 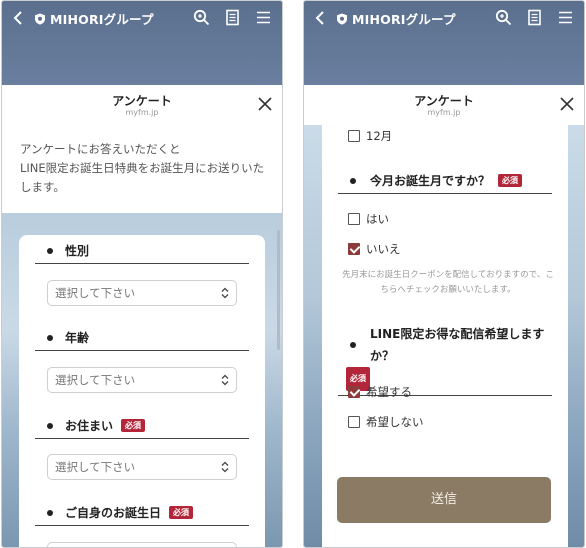 I want to click on question-text: 今月お誕生月ですか？, so click(x=430, y=181).